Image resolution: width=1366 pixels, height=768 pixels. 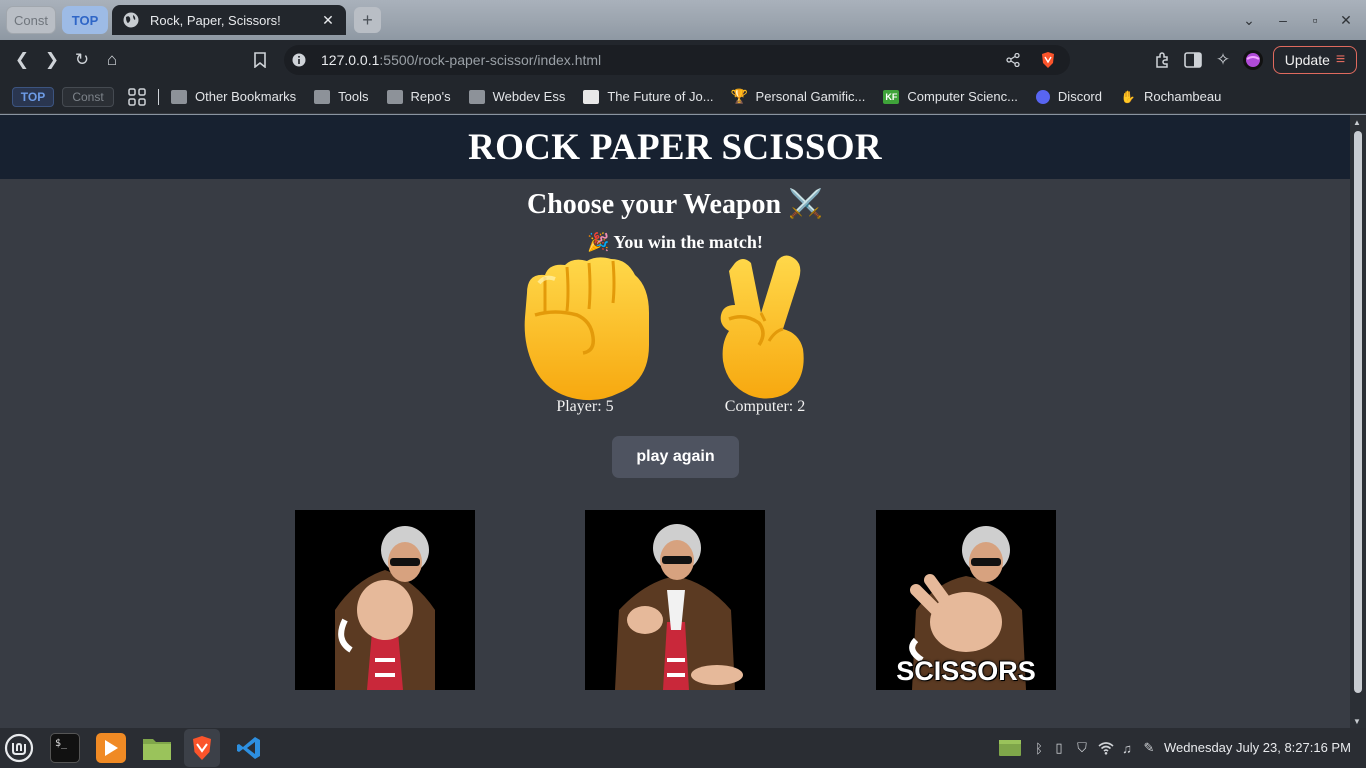 What do you see at coordinates (112, 60) in the screenshot?
I see `home-icon: ⌂` at bounding box center [112, 60].